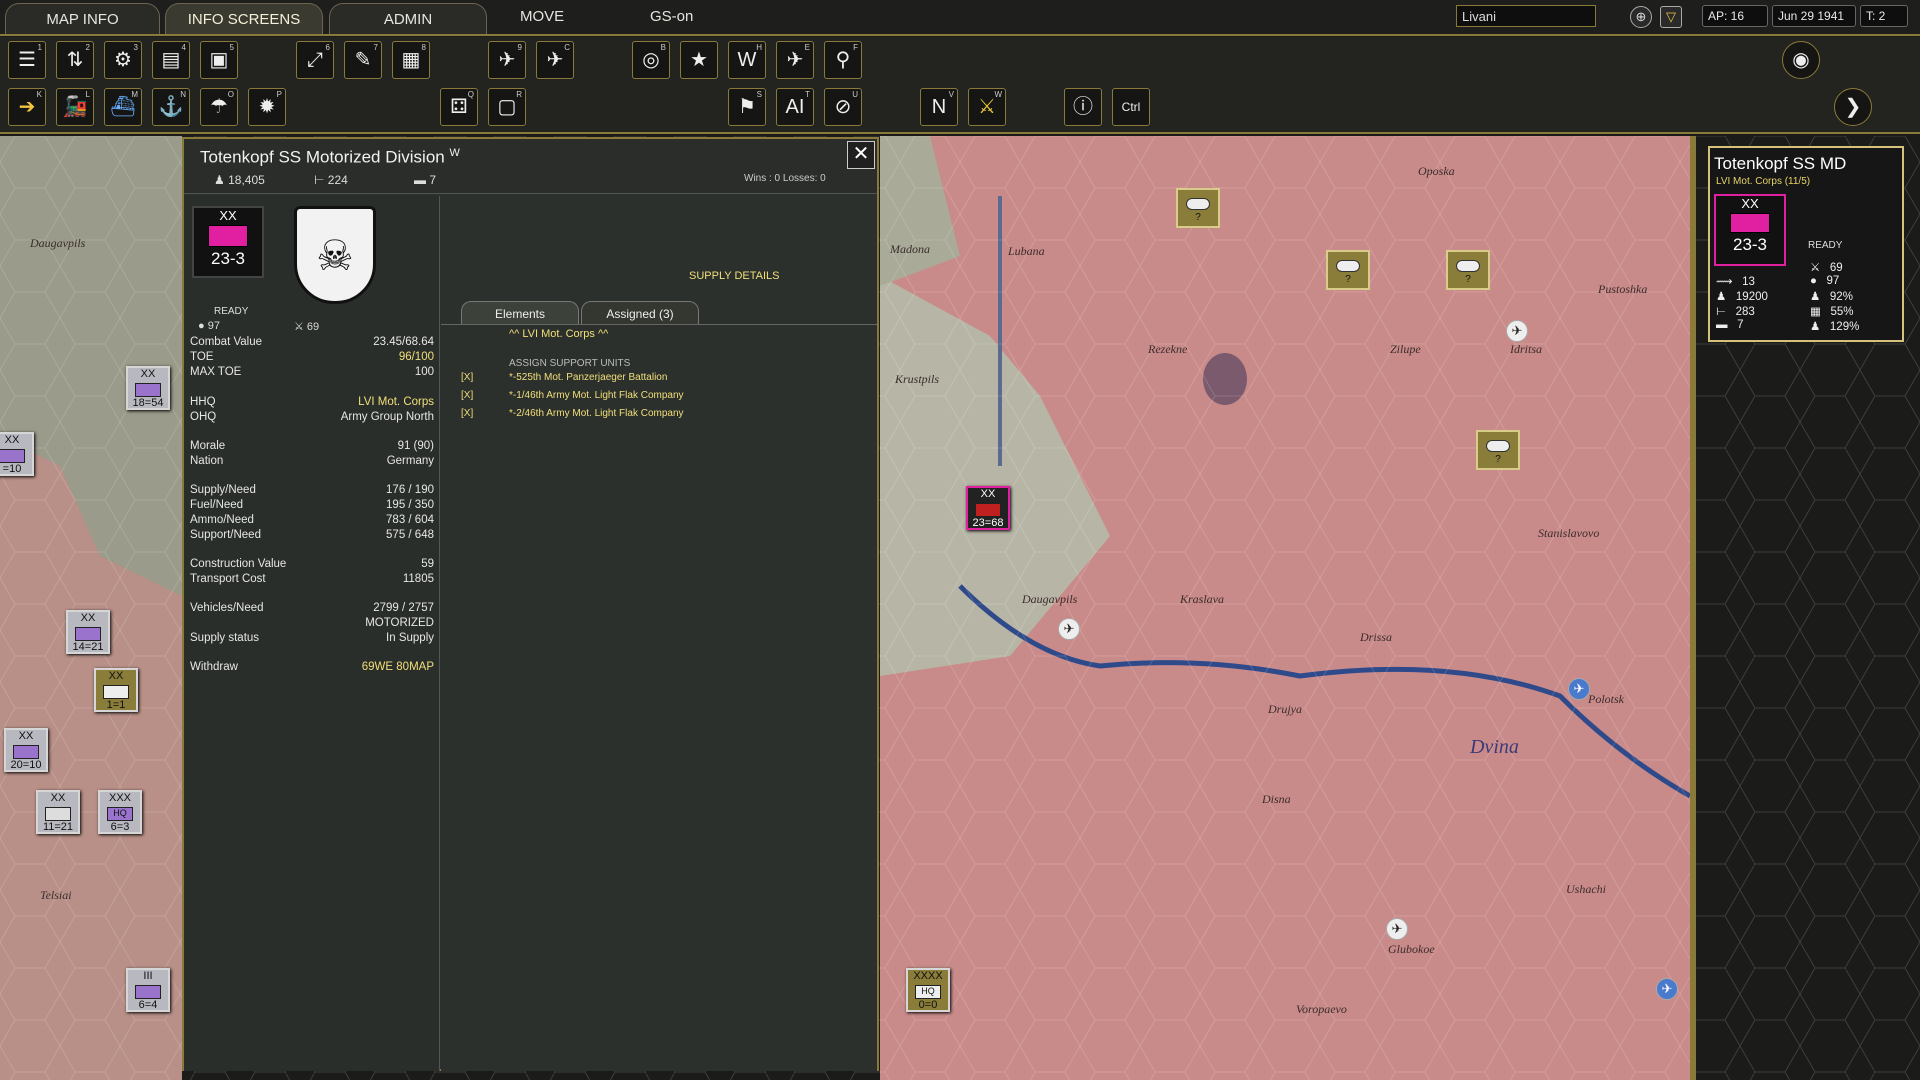 The height and width of the screenshot is (1080, 1920). What do you see at coordinates (231, 311) in the screenshot?
I see `unit-status: READY` at bounding box center [231, 311].